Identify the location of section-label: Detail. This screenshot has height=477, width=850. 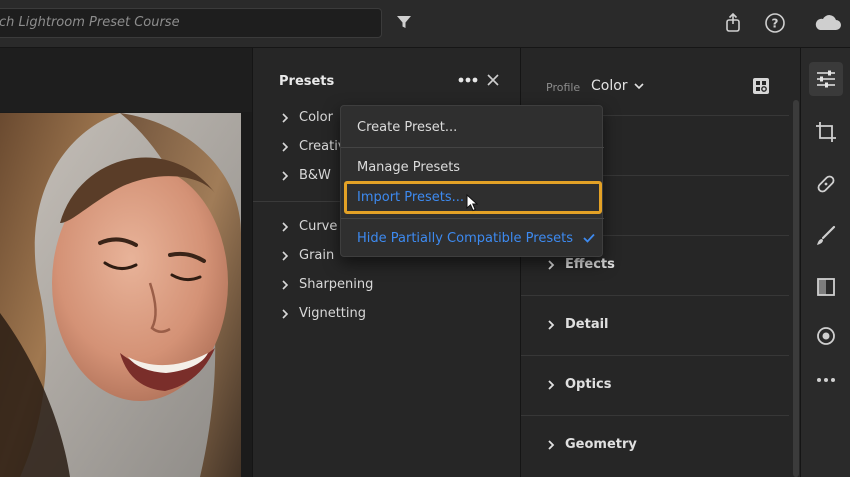
(587, 324).